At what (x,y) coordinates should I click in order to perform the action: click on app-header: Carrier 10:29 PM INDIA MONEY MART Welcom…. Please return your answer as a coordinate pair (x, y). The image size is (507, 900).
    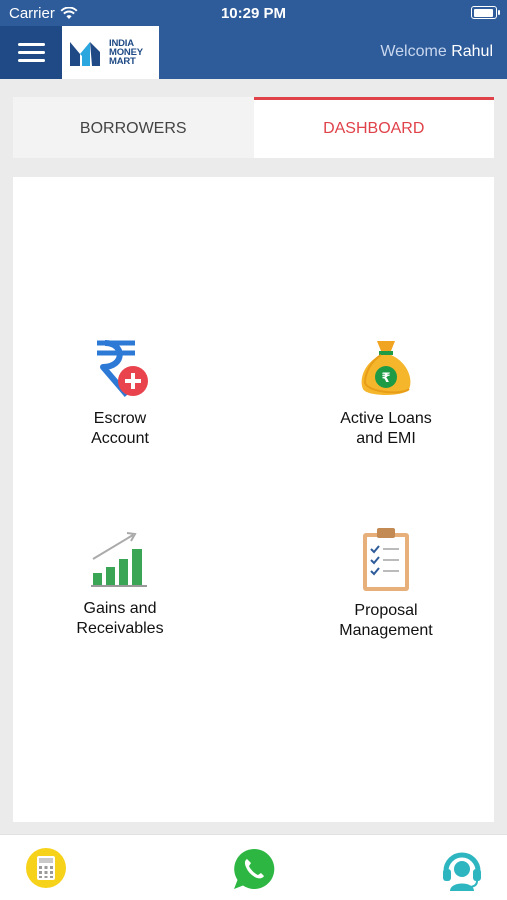
    Looking at the image, I should click on (253, 39).